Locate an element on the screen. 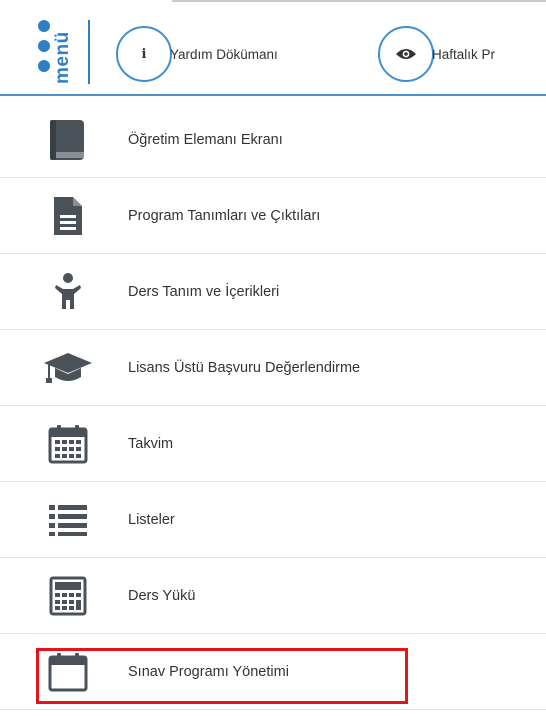  menu-item-course-load: Ders Yükü is located at coordinates (273, 596).